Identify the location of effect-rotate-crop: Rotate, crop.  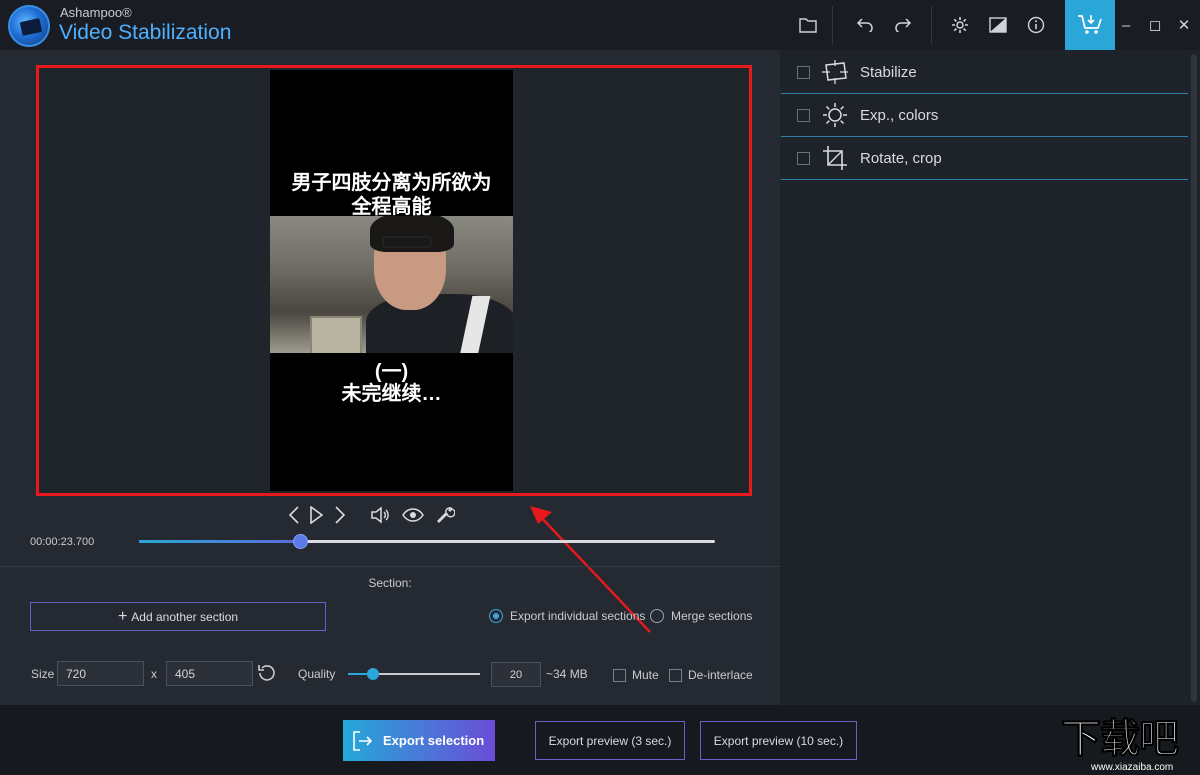
(984, 158).